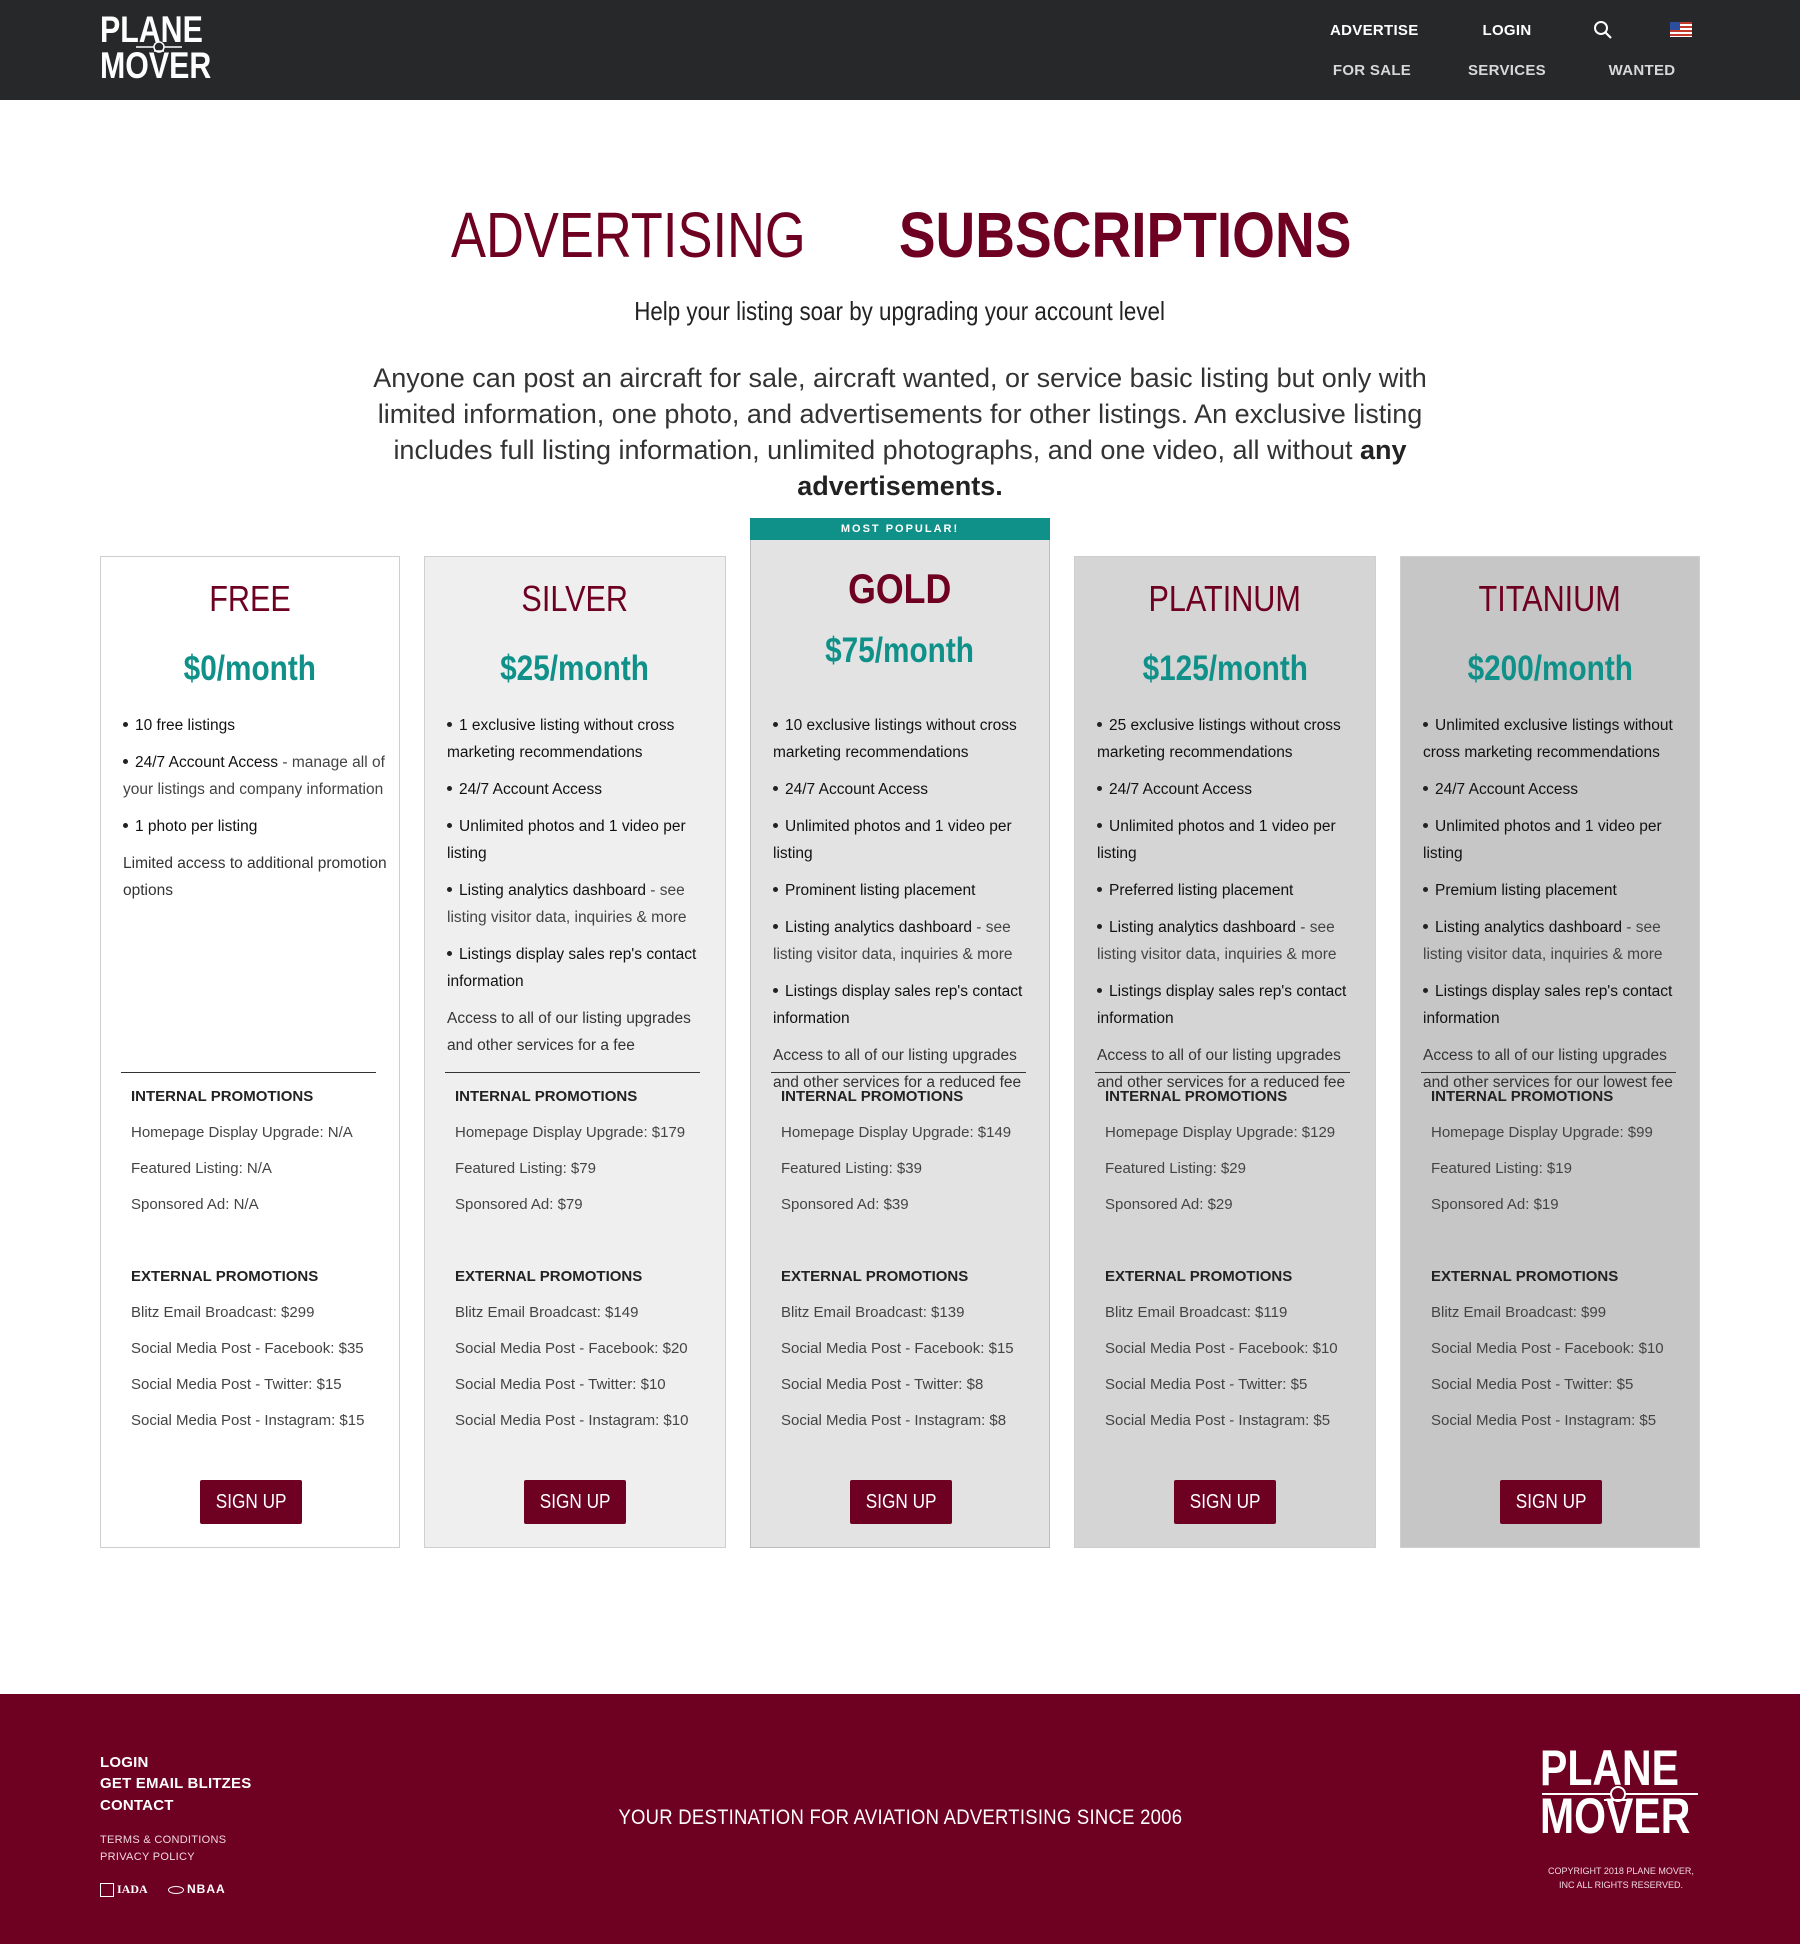 The width and height of the screenshot is (1800, 1944). I want to click on plan-feature: 24/7 Account Access, so click(1230, 789).